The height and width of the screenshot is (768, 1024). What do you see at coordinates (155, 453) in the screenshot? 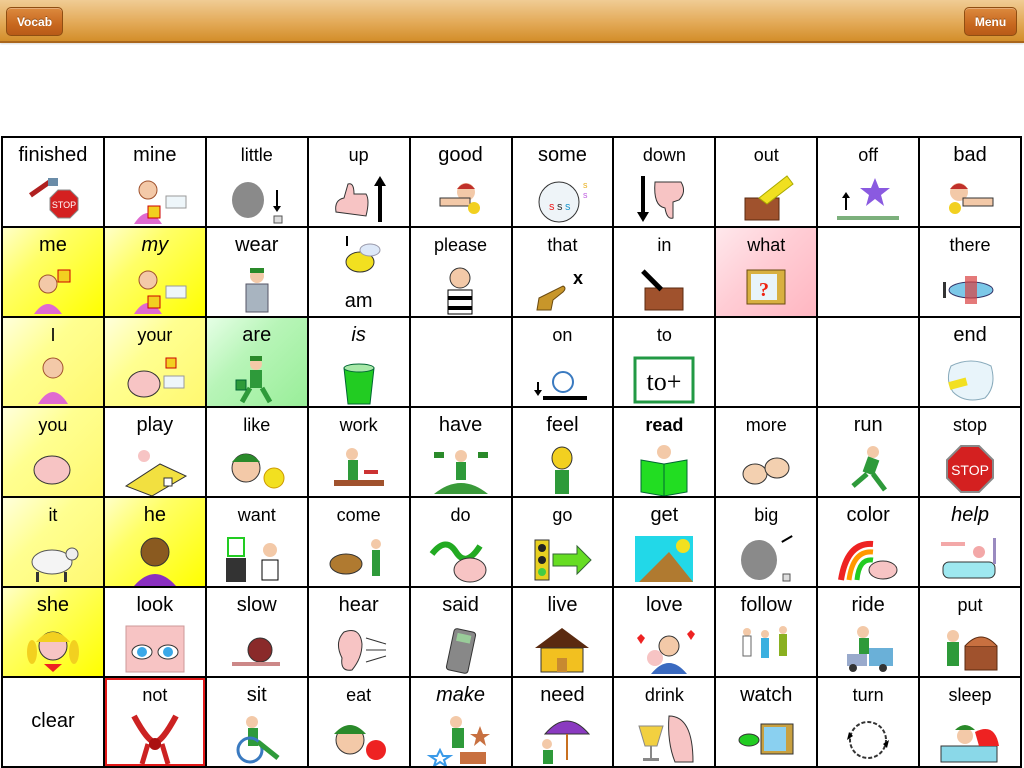
I see `vocab-button-play: play` at bounding box center [155, 453].